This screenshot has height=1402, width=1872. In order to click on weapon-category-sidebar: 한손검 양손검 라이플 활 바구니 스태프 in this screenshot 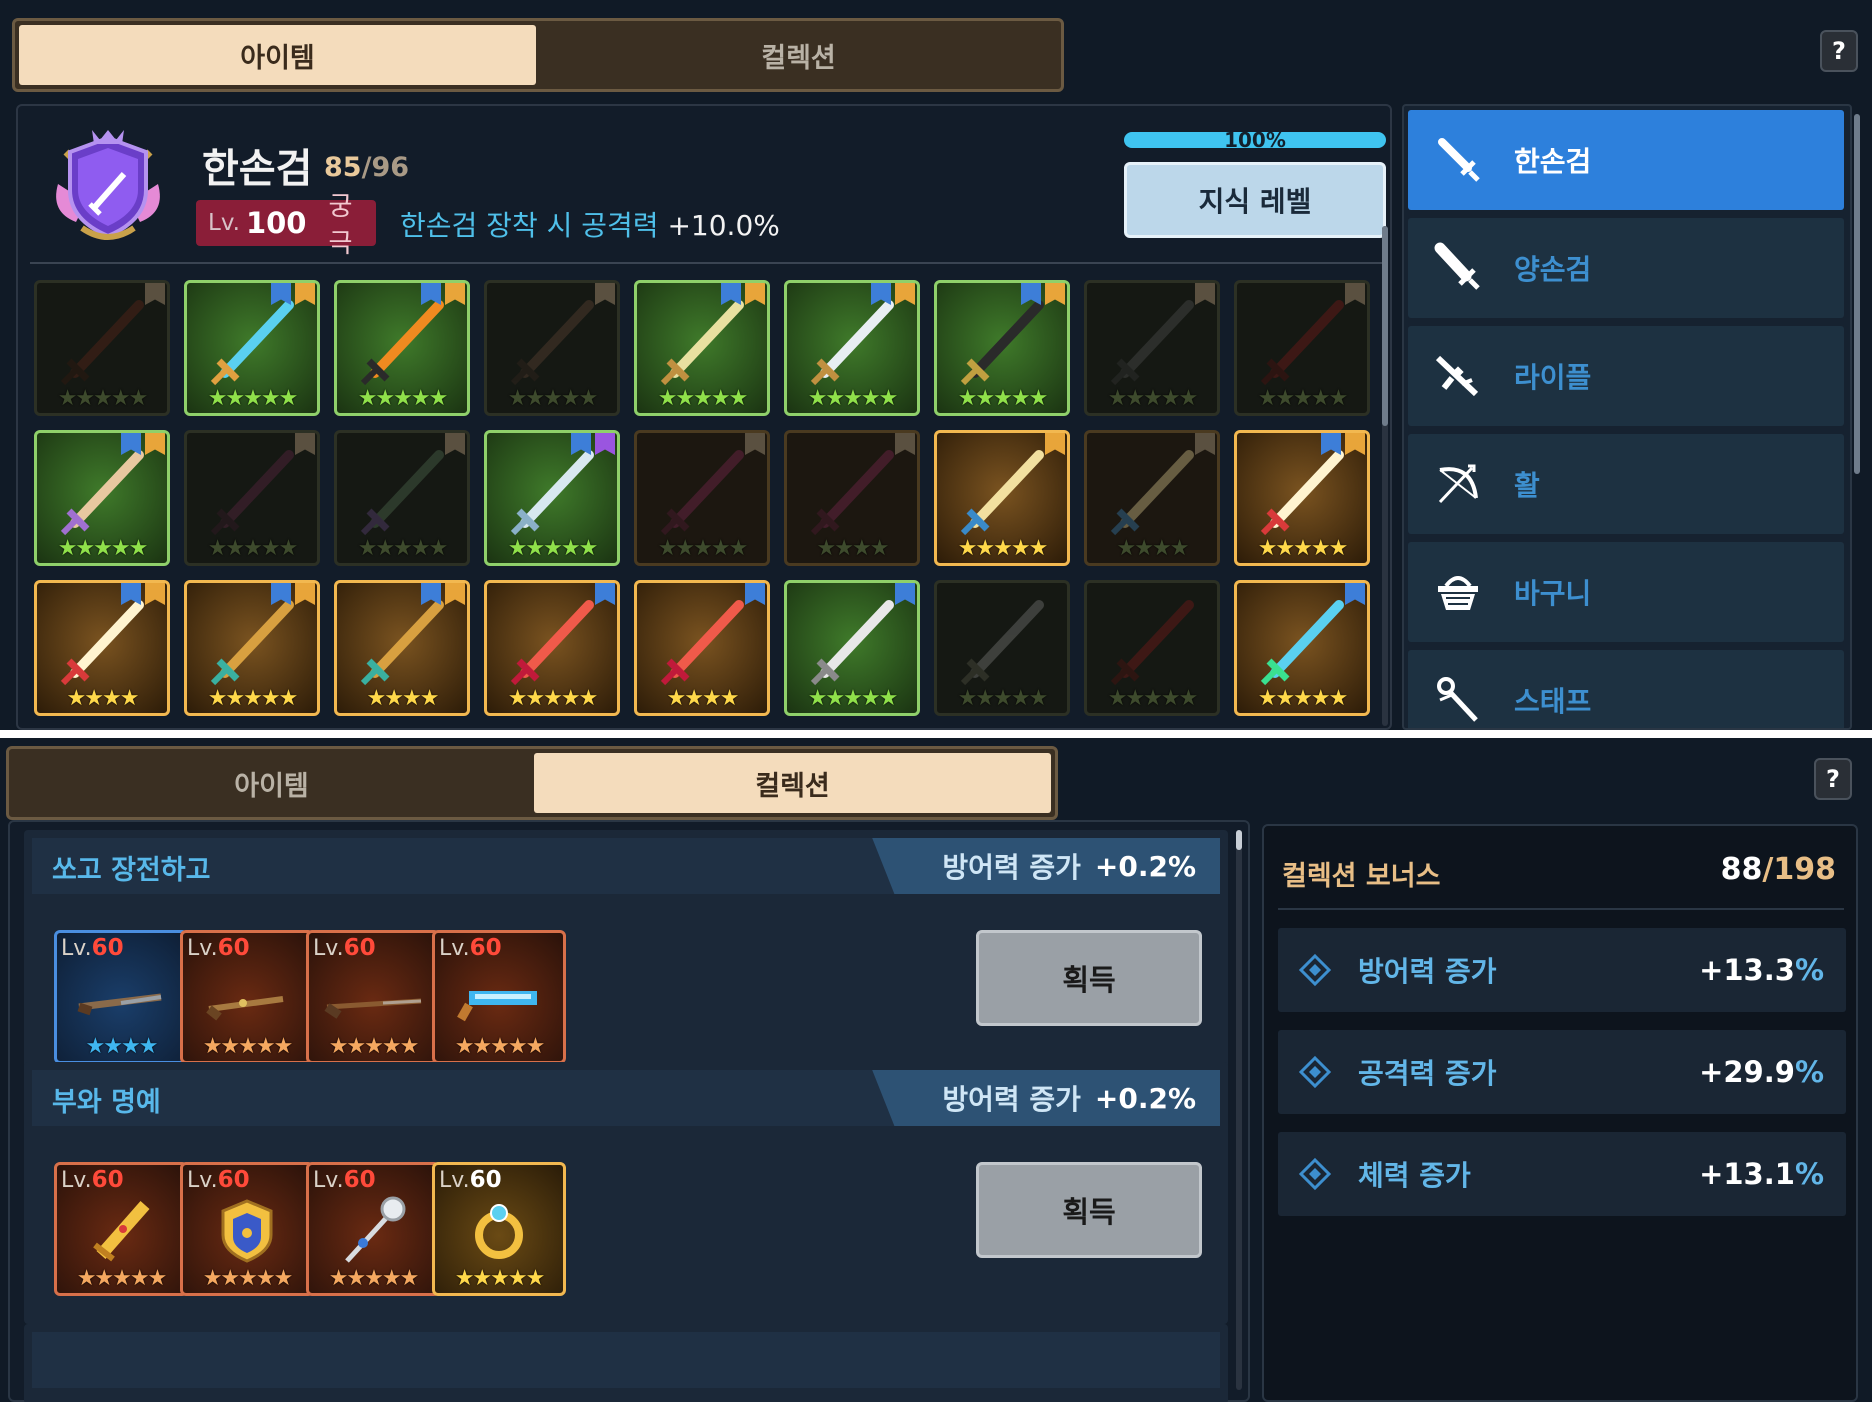, I will do `click(1627, 417)`.